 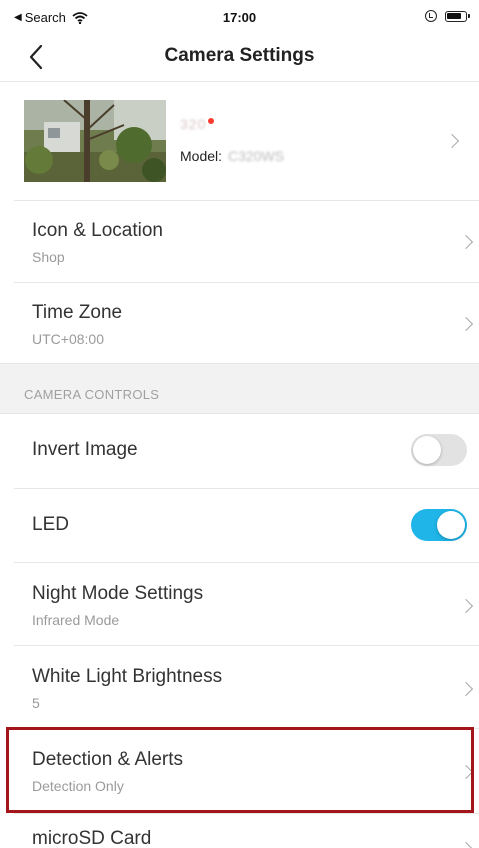 I want to click on icon-location-row: Icon & Location Shop, so click(x=246, y=241).